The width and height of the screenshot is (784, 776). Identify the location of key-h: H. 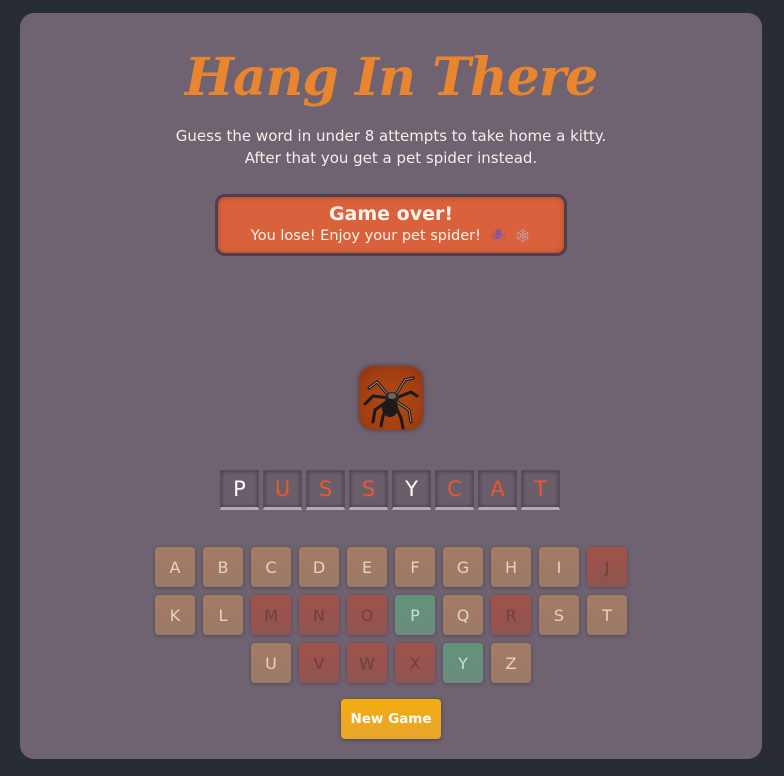
(511, 567).